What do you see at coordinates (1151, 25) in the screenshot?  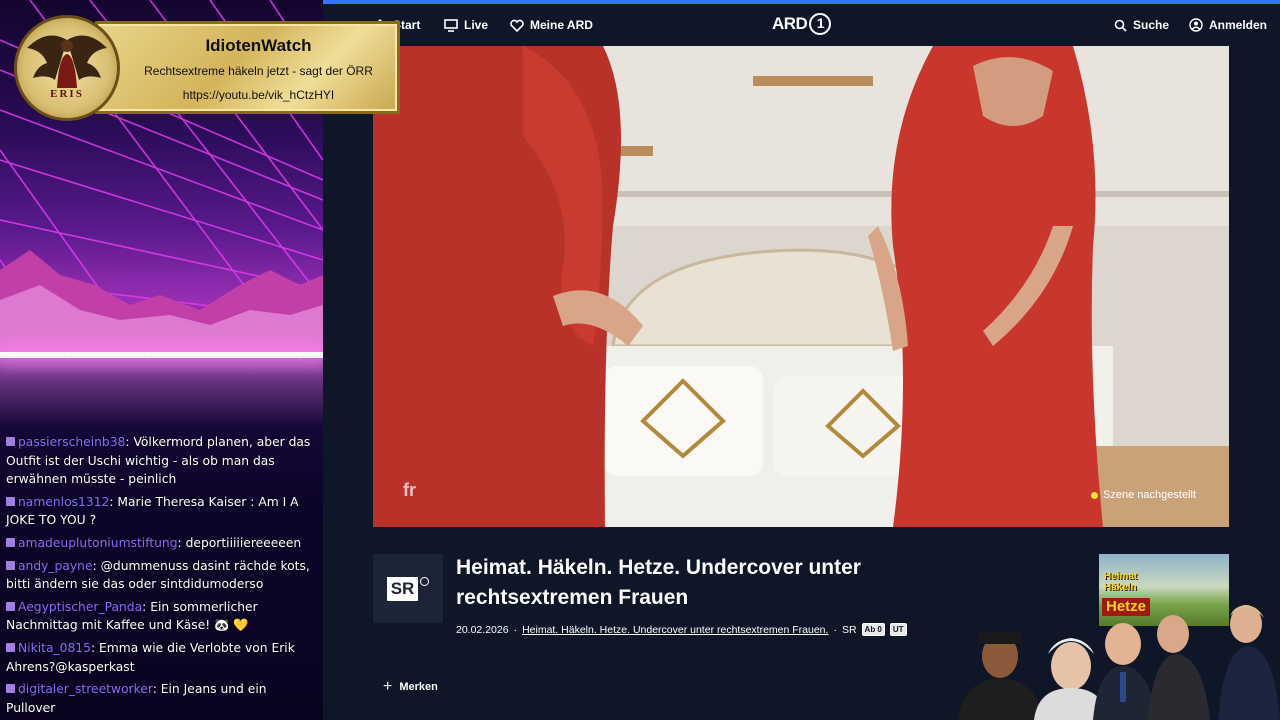 I see `nav-search-label: Suche` at bounding box center [1151, 25].